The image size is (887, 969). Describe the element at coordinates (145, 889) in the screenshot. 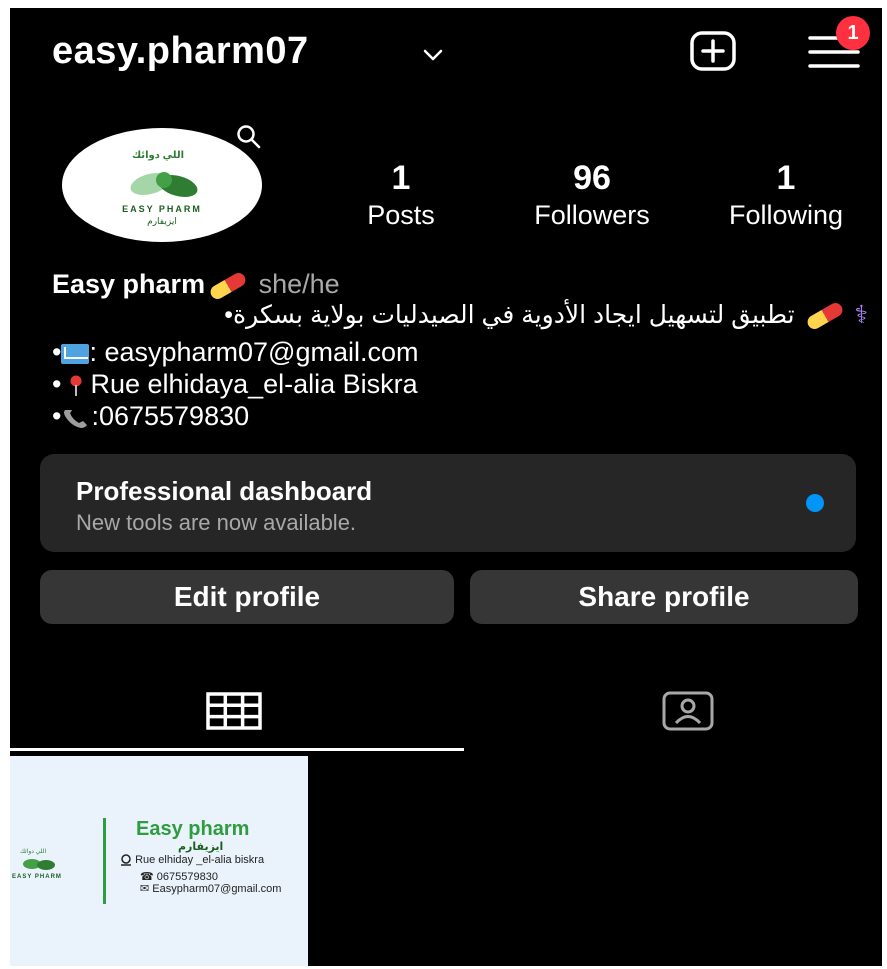

I see `email-icon: ✉` at that location.